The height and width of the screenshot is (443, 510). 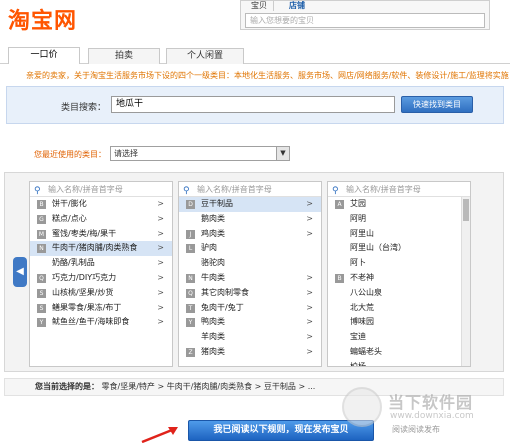 I want to click on letter-badge: G, so click(x=41, y=219).